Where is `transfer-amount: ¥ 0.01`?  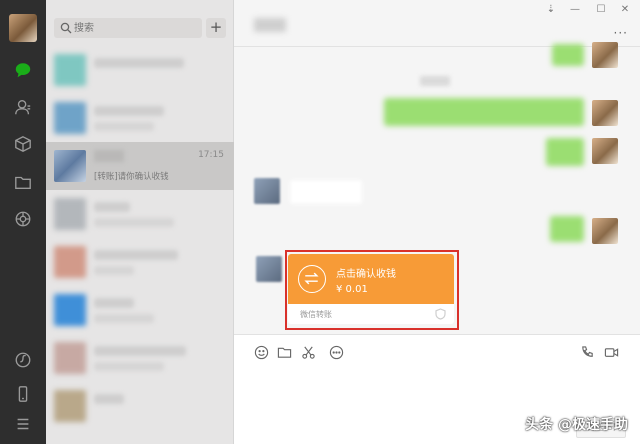 transfer-amount: ¥ 0.01 is located at coordinates (352, 289).